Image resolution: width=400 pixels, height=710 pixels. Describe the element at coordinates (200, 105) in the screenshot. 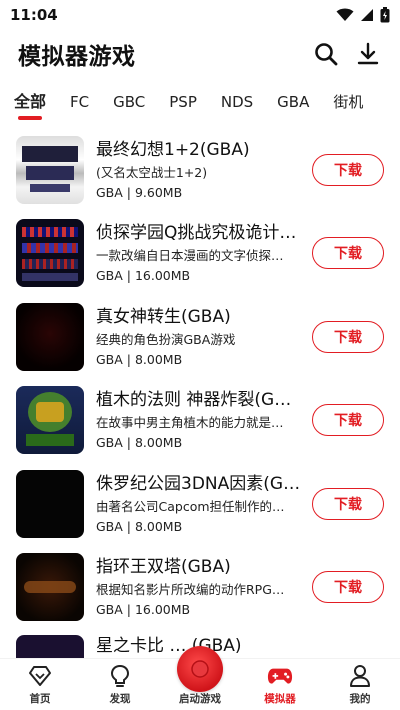

I see `category-tabs: 全部 FC GBC PSP NDS GBA 街机` at that location.